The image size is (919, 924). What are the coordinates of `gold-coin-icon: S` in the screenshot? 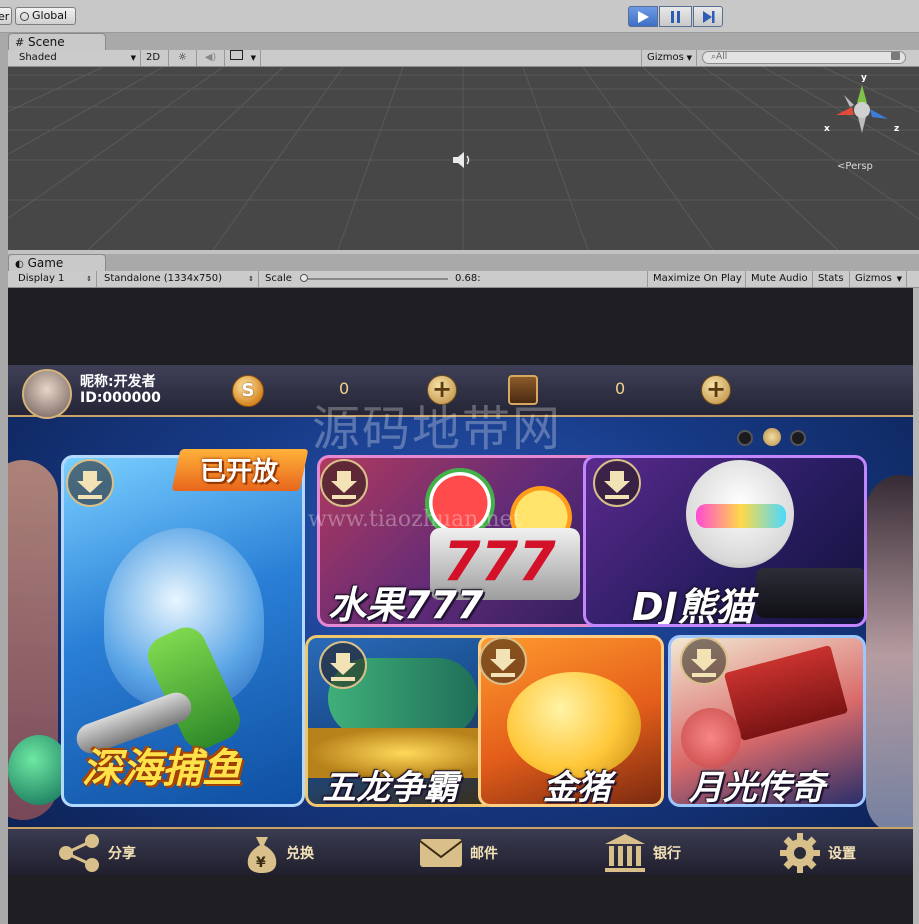 It's located at (248, 391).